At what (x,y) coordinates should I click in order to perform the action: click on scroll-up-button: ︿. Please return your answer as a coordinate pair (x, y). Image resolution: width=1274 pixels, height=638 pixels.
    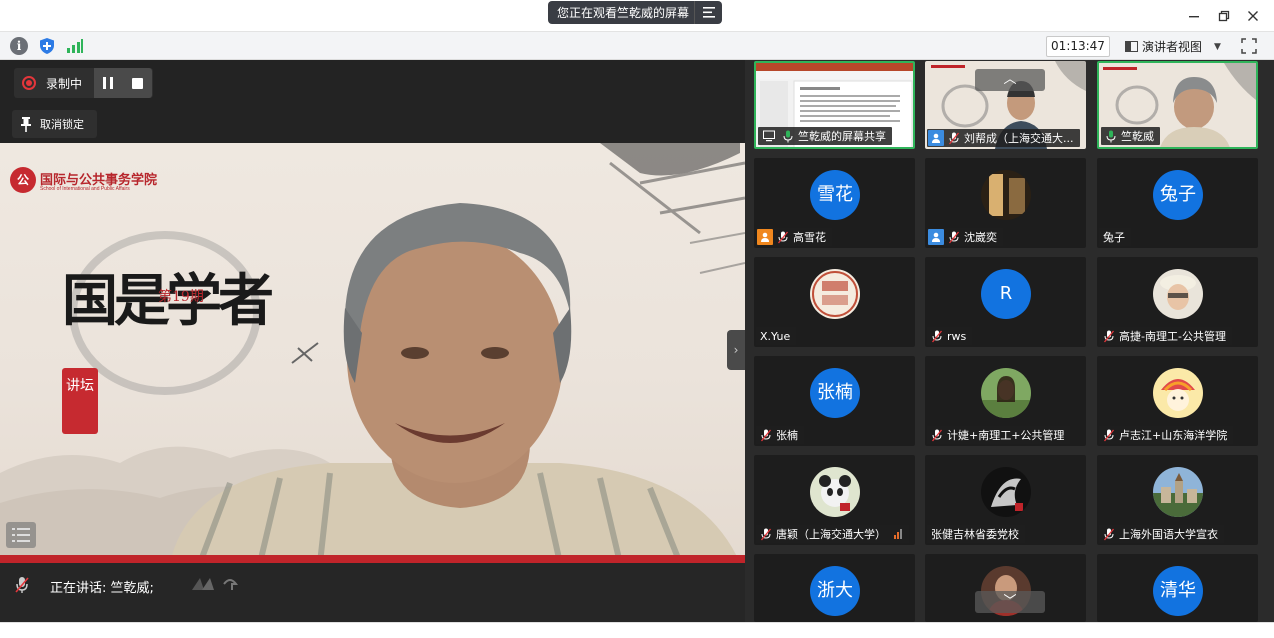
    Looking at the image, I should click on (1010, 80).